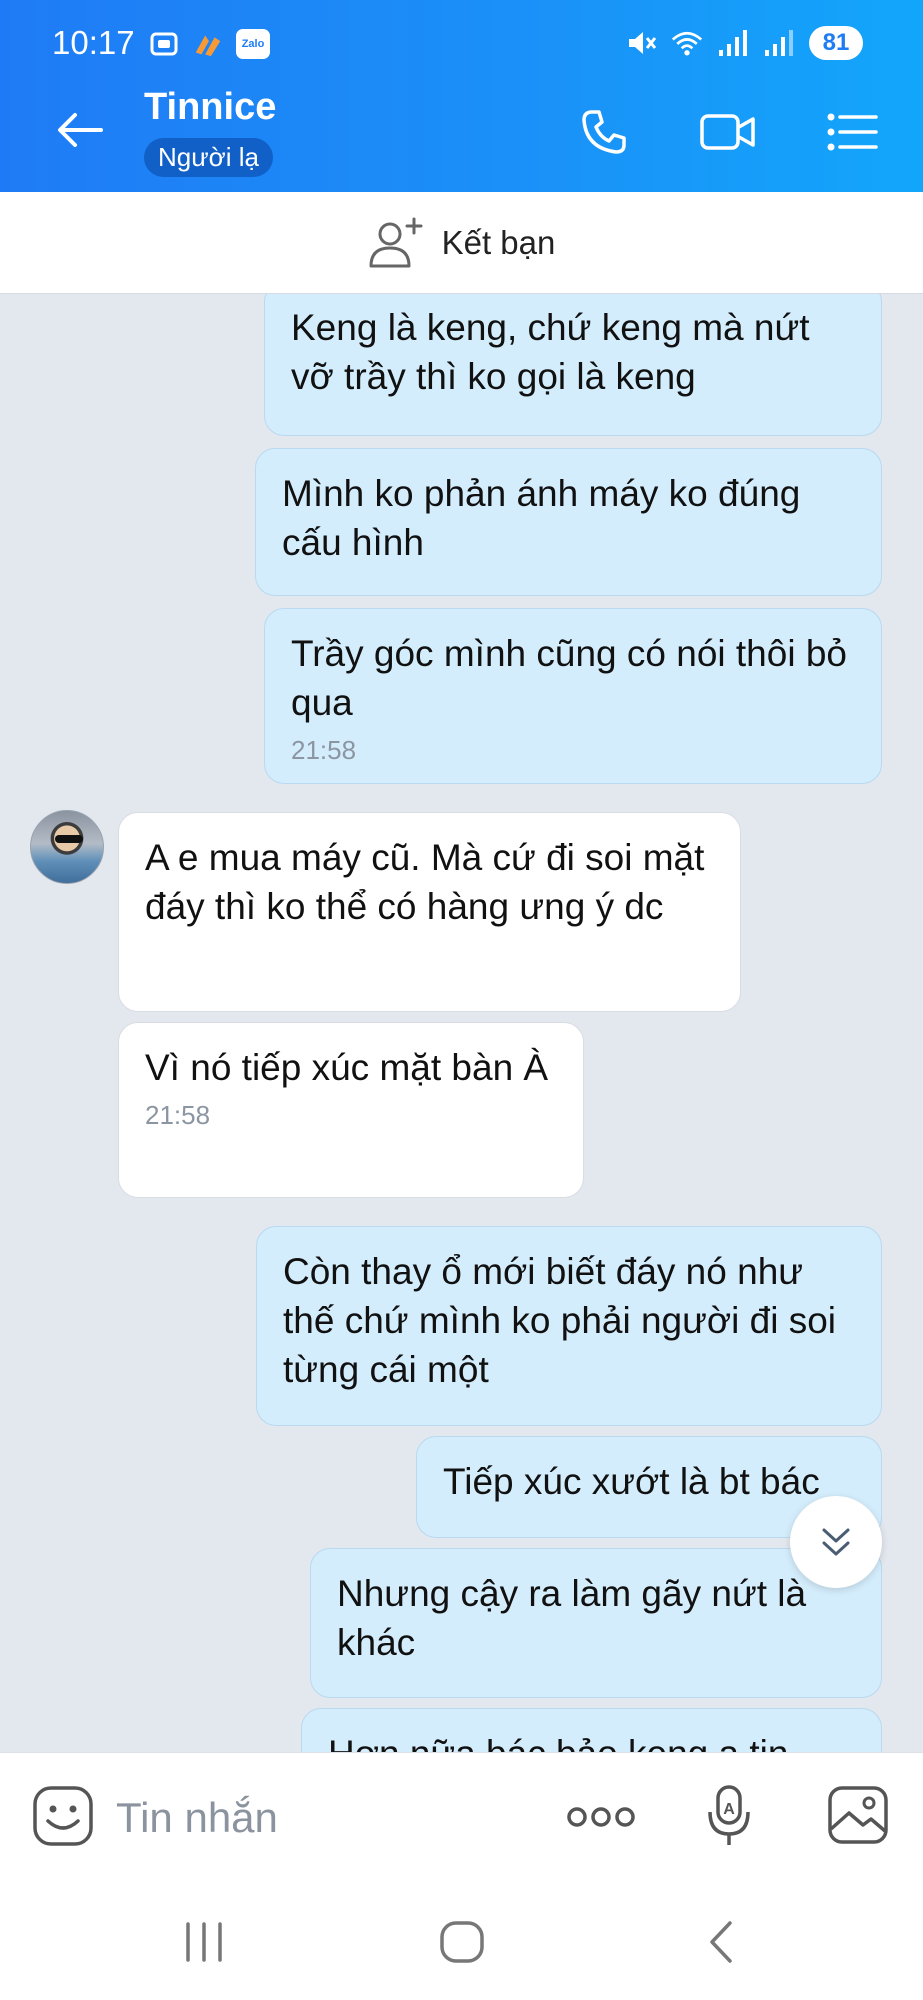  Describe the element at coordinates (351, 1110) in the screenshot. I see `message-bubble-incoming: Vì nó tiếp xúc mặt bàn À 21:58` at that location.